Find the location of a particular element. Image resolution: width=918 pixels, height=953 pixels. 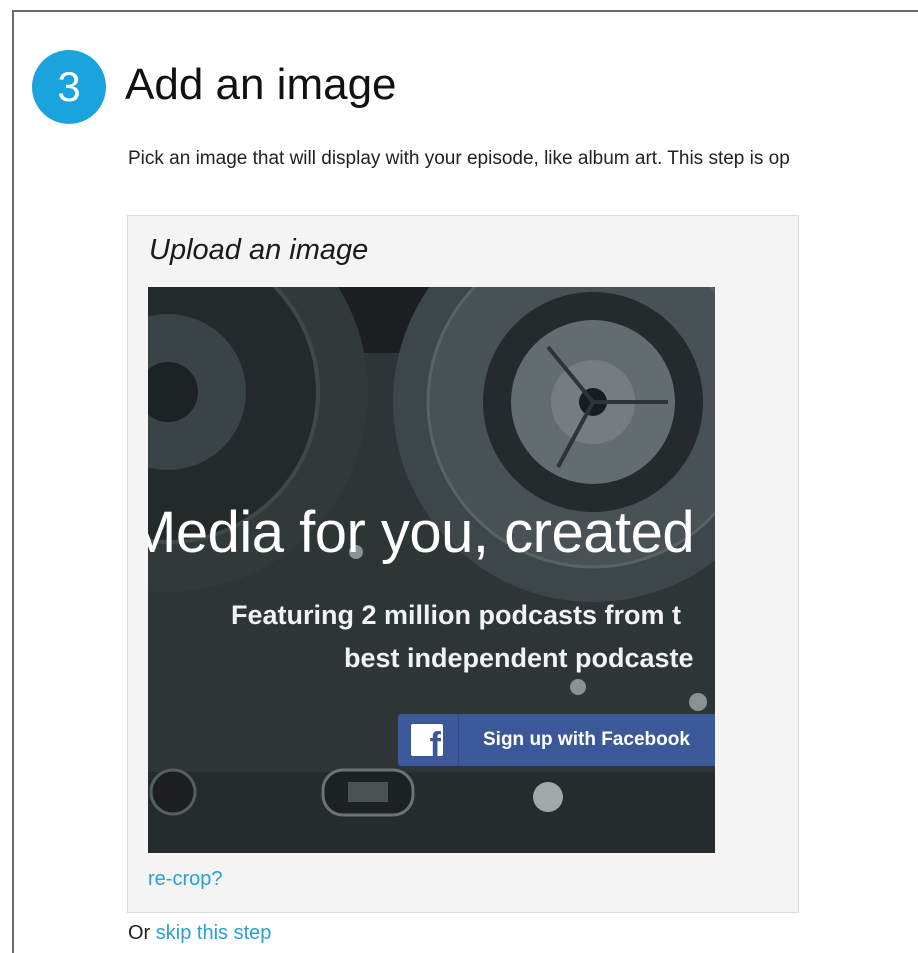

step-number-badge: 3 is located at coordinates (69, 87).